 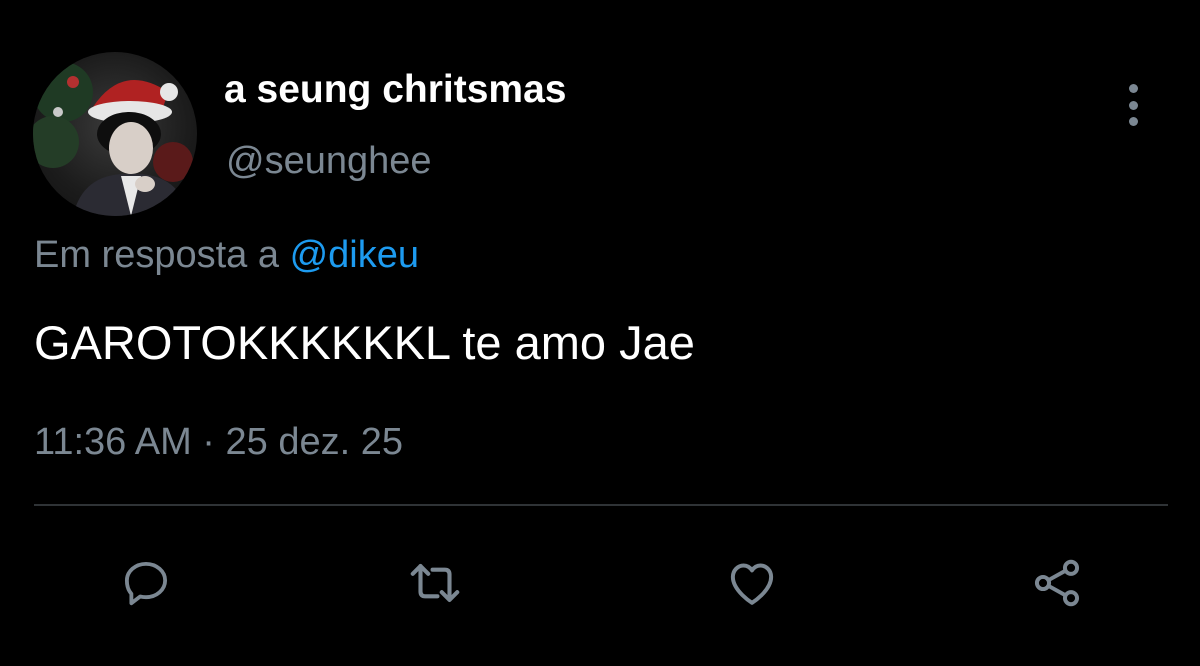 I want to click on reply-prefix: Em resposta a, so click(x=162, y=255).